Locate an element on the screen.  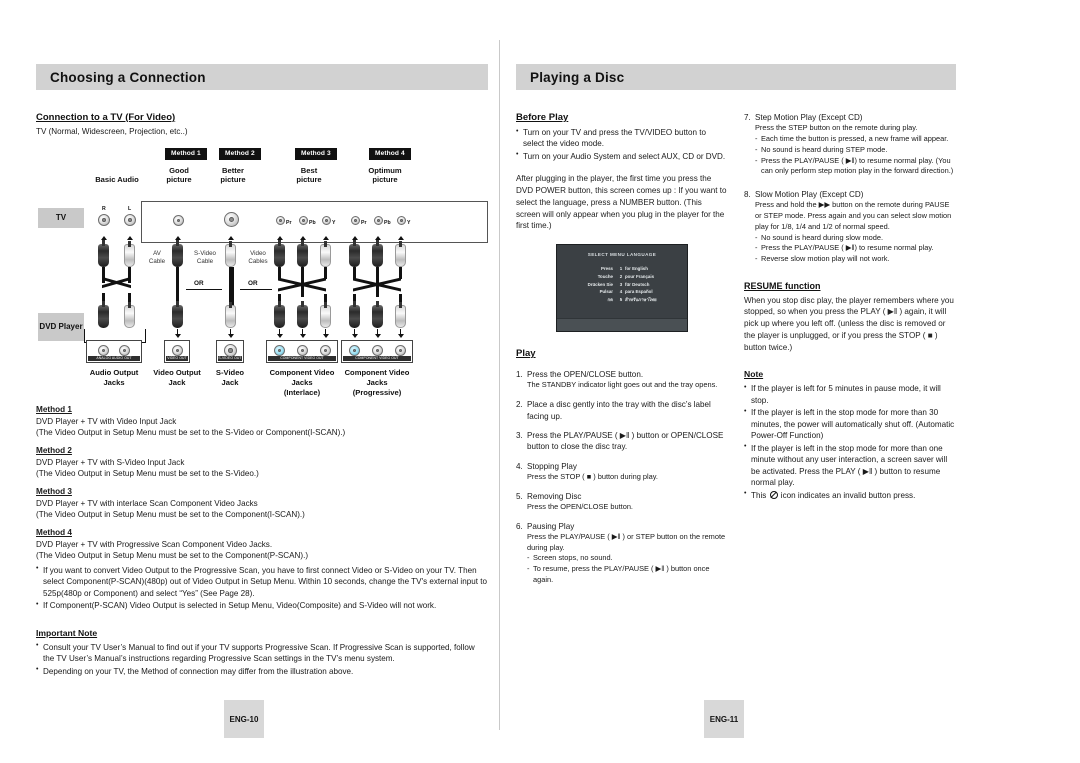
screen-row-lang: para Español is located at coordinates (639, 292).